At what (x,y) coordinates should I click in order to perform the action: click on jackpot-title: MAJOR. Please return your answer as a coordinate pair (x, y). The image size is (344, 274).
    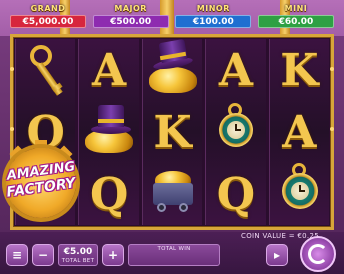
    Looking at the image, I should click on (130, 8).